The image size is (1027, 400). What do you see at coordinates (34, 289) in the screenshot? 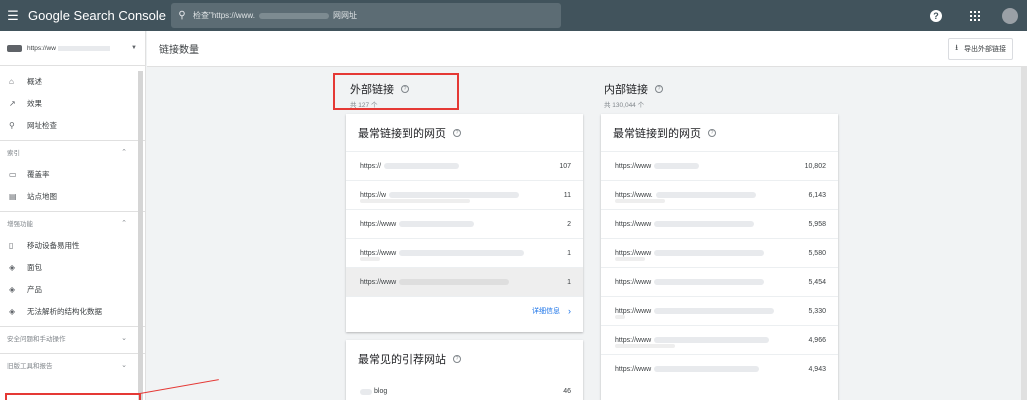
I see `sidebar-item-label: 产品` at bounding box center [34, 289].